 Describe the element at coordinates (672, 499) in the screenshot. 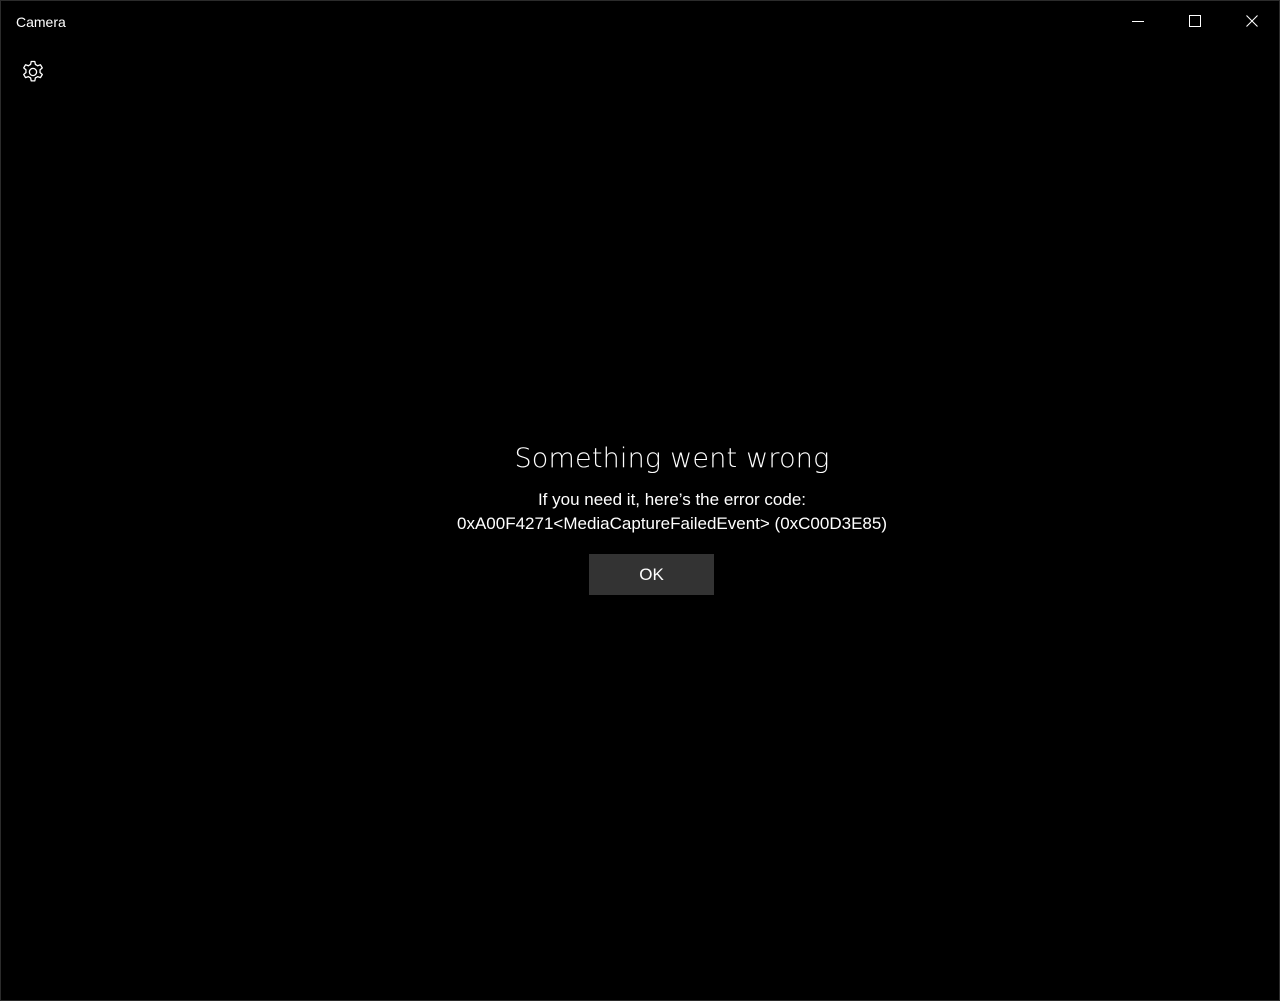

I see `error-message: If you need it, here’s the error code:` at that location.